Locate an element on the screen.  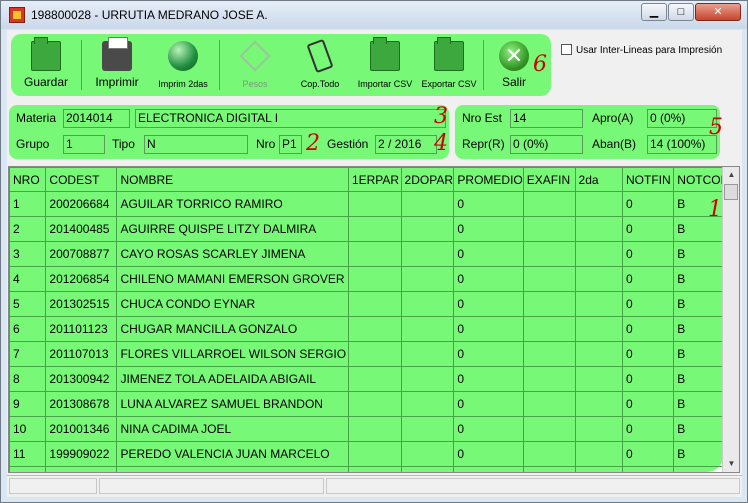
cell-nombre: FLORES VILLARROEL WILSON SERGIO is located at coordinates (232, 354).